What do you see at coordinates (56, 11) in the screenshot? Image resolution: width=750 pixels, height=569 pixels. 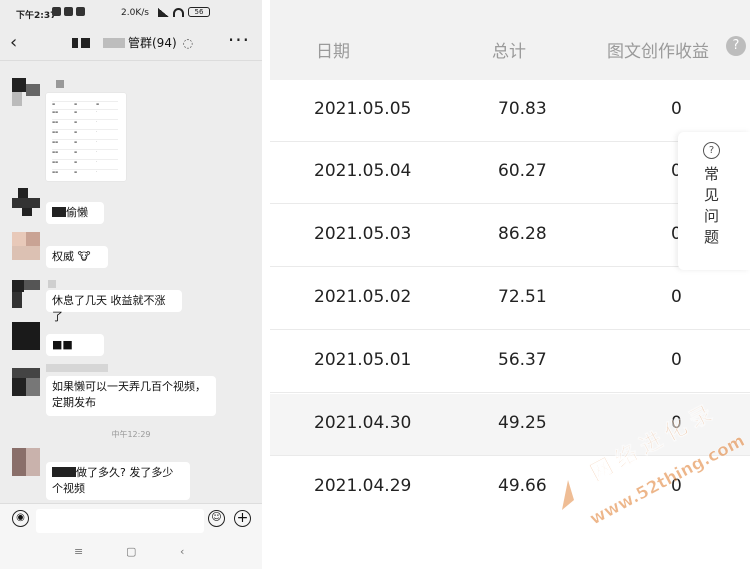 I see `app-notification-icon` at bounding box center [56, 11].